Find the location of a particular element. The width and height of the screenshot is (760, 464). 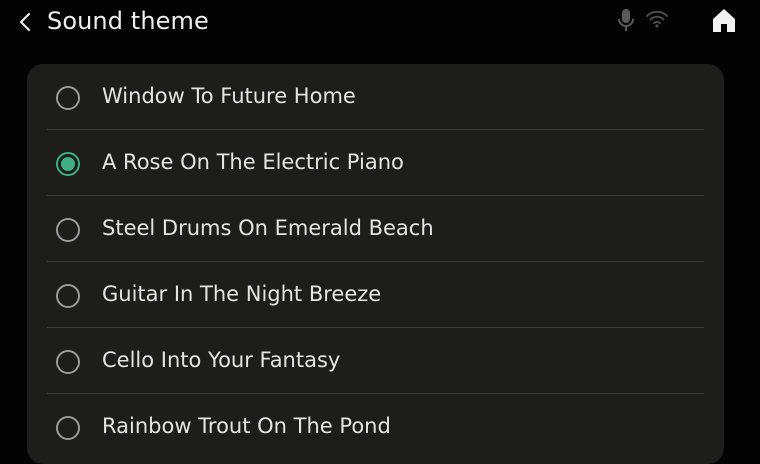

list-item-steel-drums-on-emerald-beach: Steel Drums On Emerald Beach is located at coordinates (375, 229).